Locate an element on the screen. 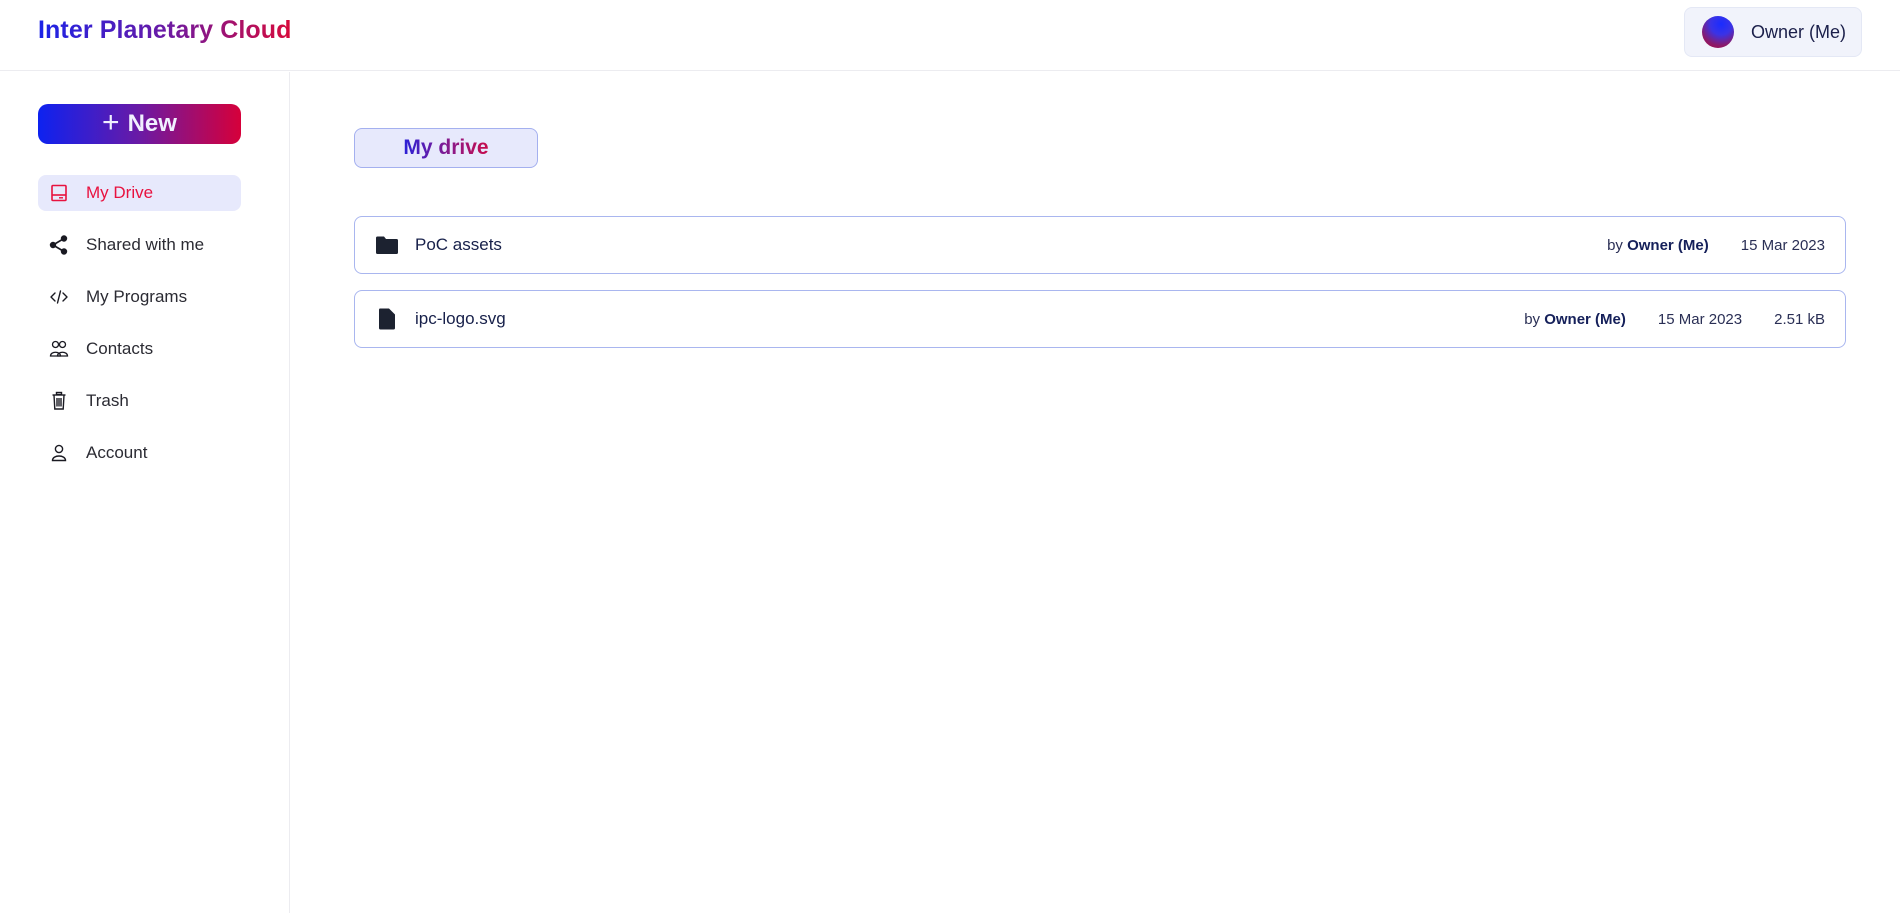 The height and width of the screenshot is (913, 1900). sidebar-item-label: Account is located at coordinates (117, 452).